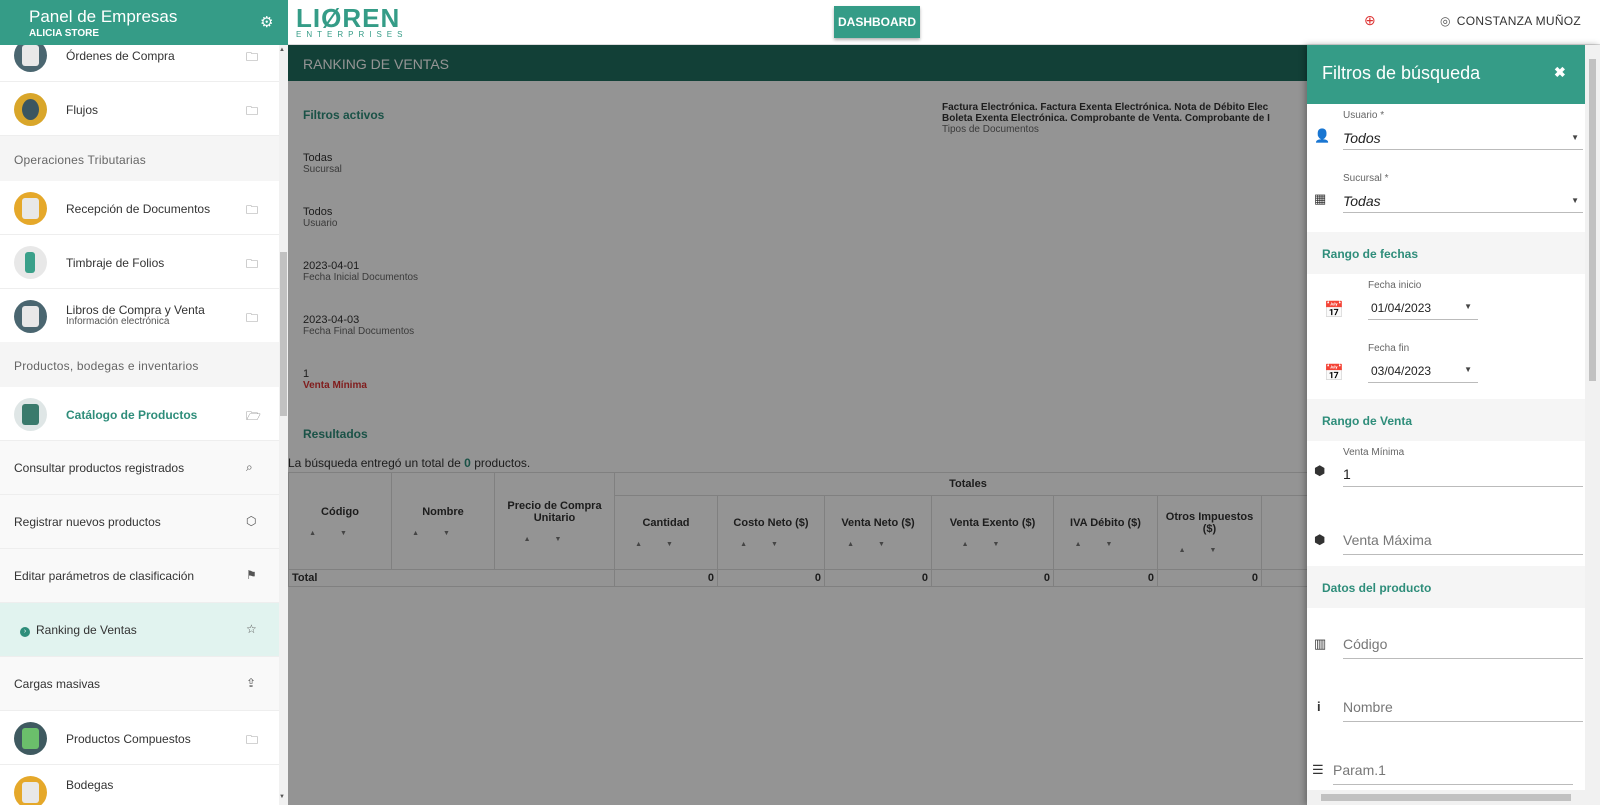  What do you see at coordinates (1463, 647) in the screenshot?
I see `codigo-input: Código` at bounding box center [1463, 647].